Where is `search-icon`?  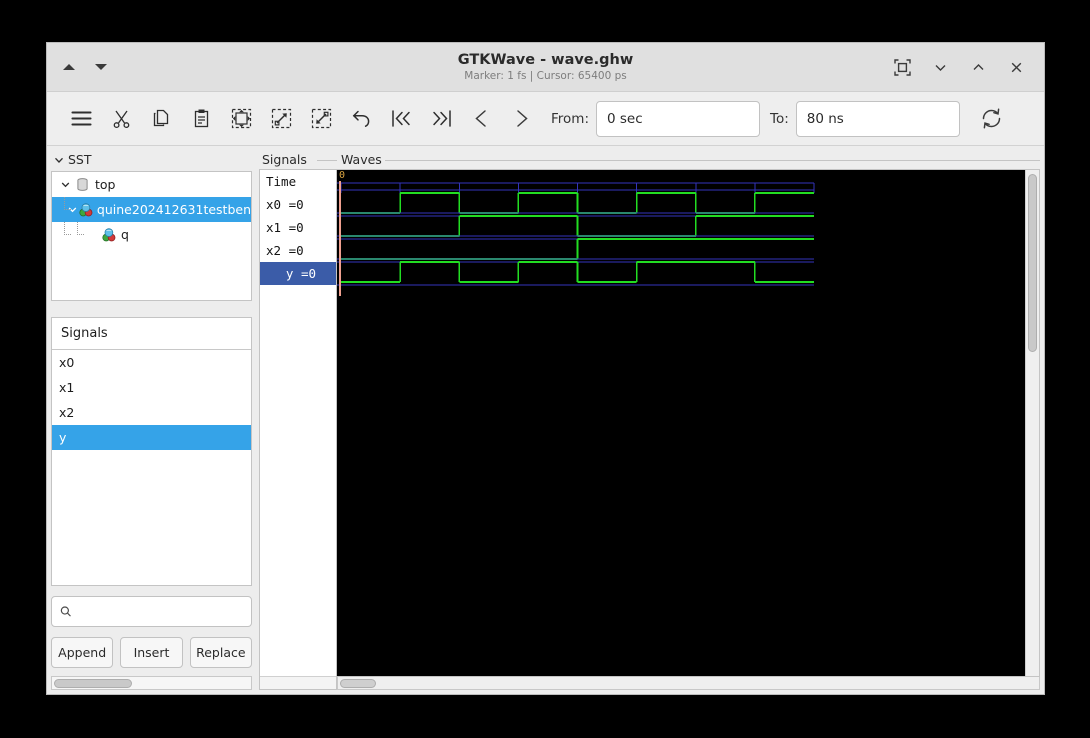
search-icon is located at coordinates (65, 611).